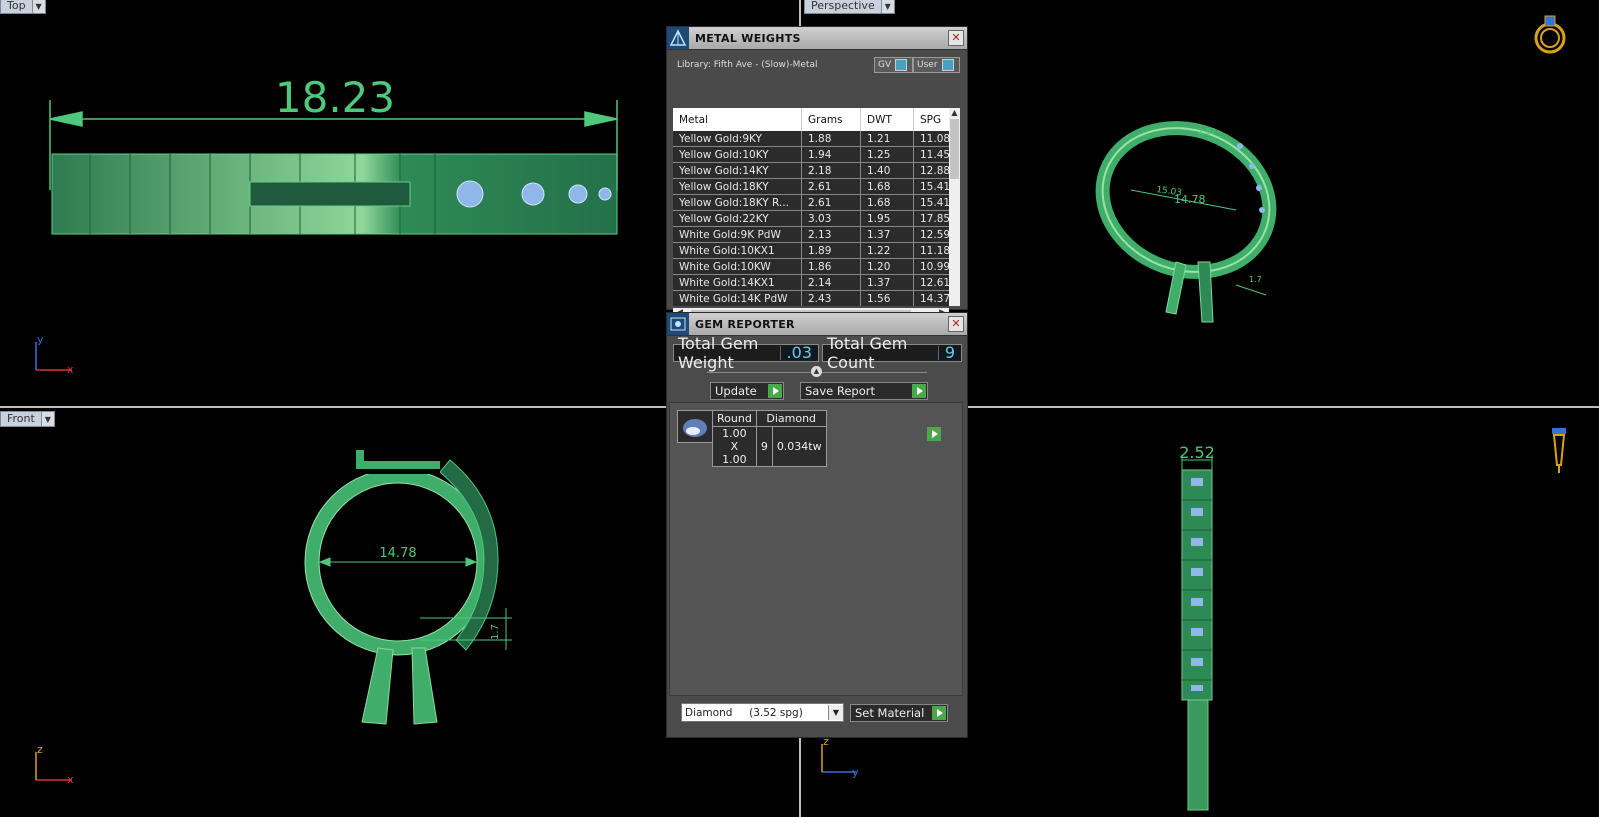  Describe the element at coordinates (931, 266) in the screenshot. I see `table-cell: 10.99` at that location.